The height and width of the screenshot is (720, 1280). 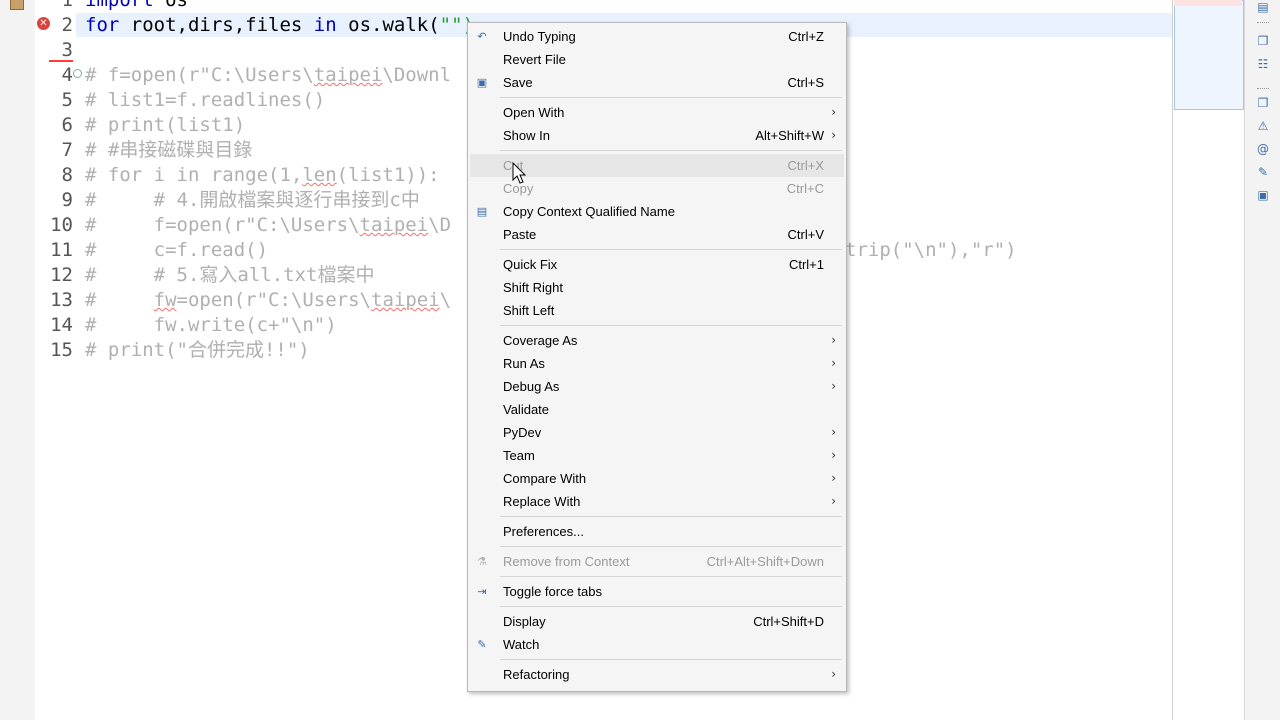 What do you see at coordinates (657, 432) in the screenshot?
I see `menu-item-pydev: PyDev ›` at bounding box center [657, 432].